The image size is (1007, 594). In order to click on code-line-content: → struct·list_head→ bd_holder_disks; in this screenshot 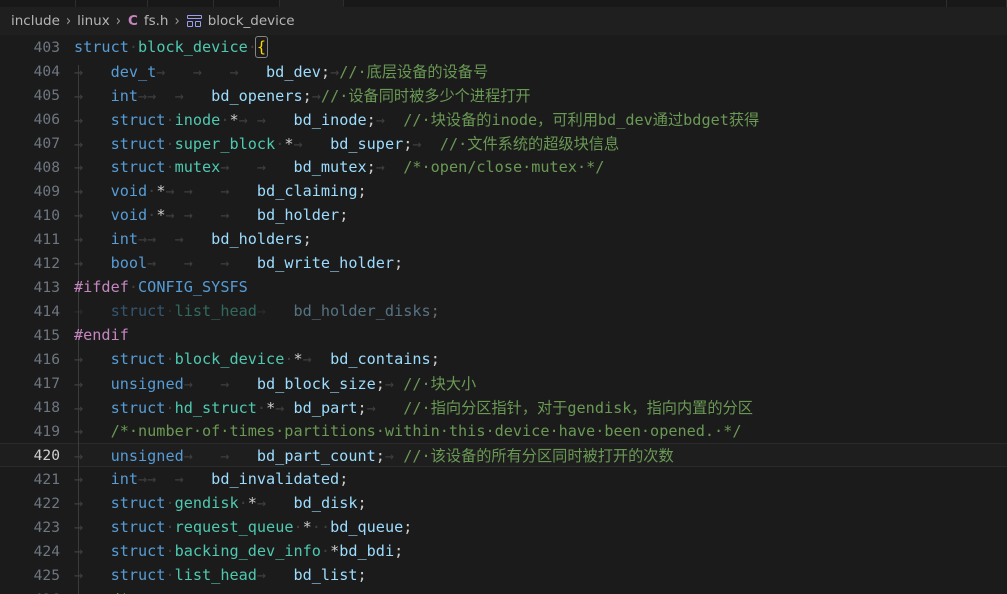, I will do `click(257, 311)`.